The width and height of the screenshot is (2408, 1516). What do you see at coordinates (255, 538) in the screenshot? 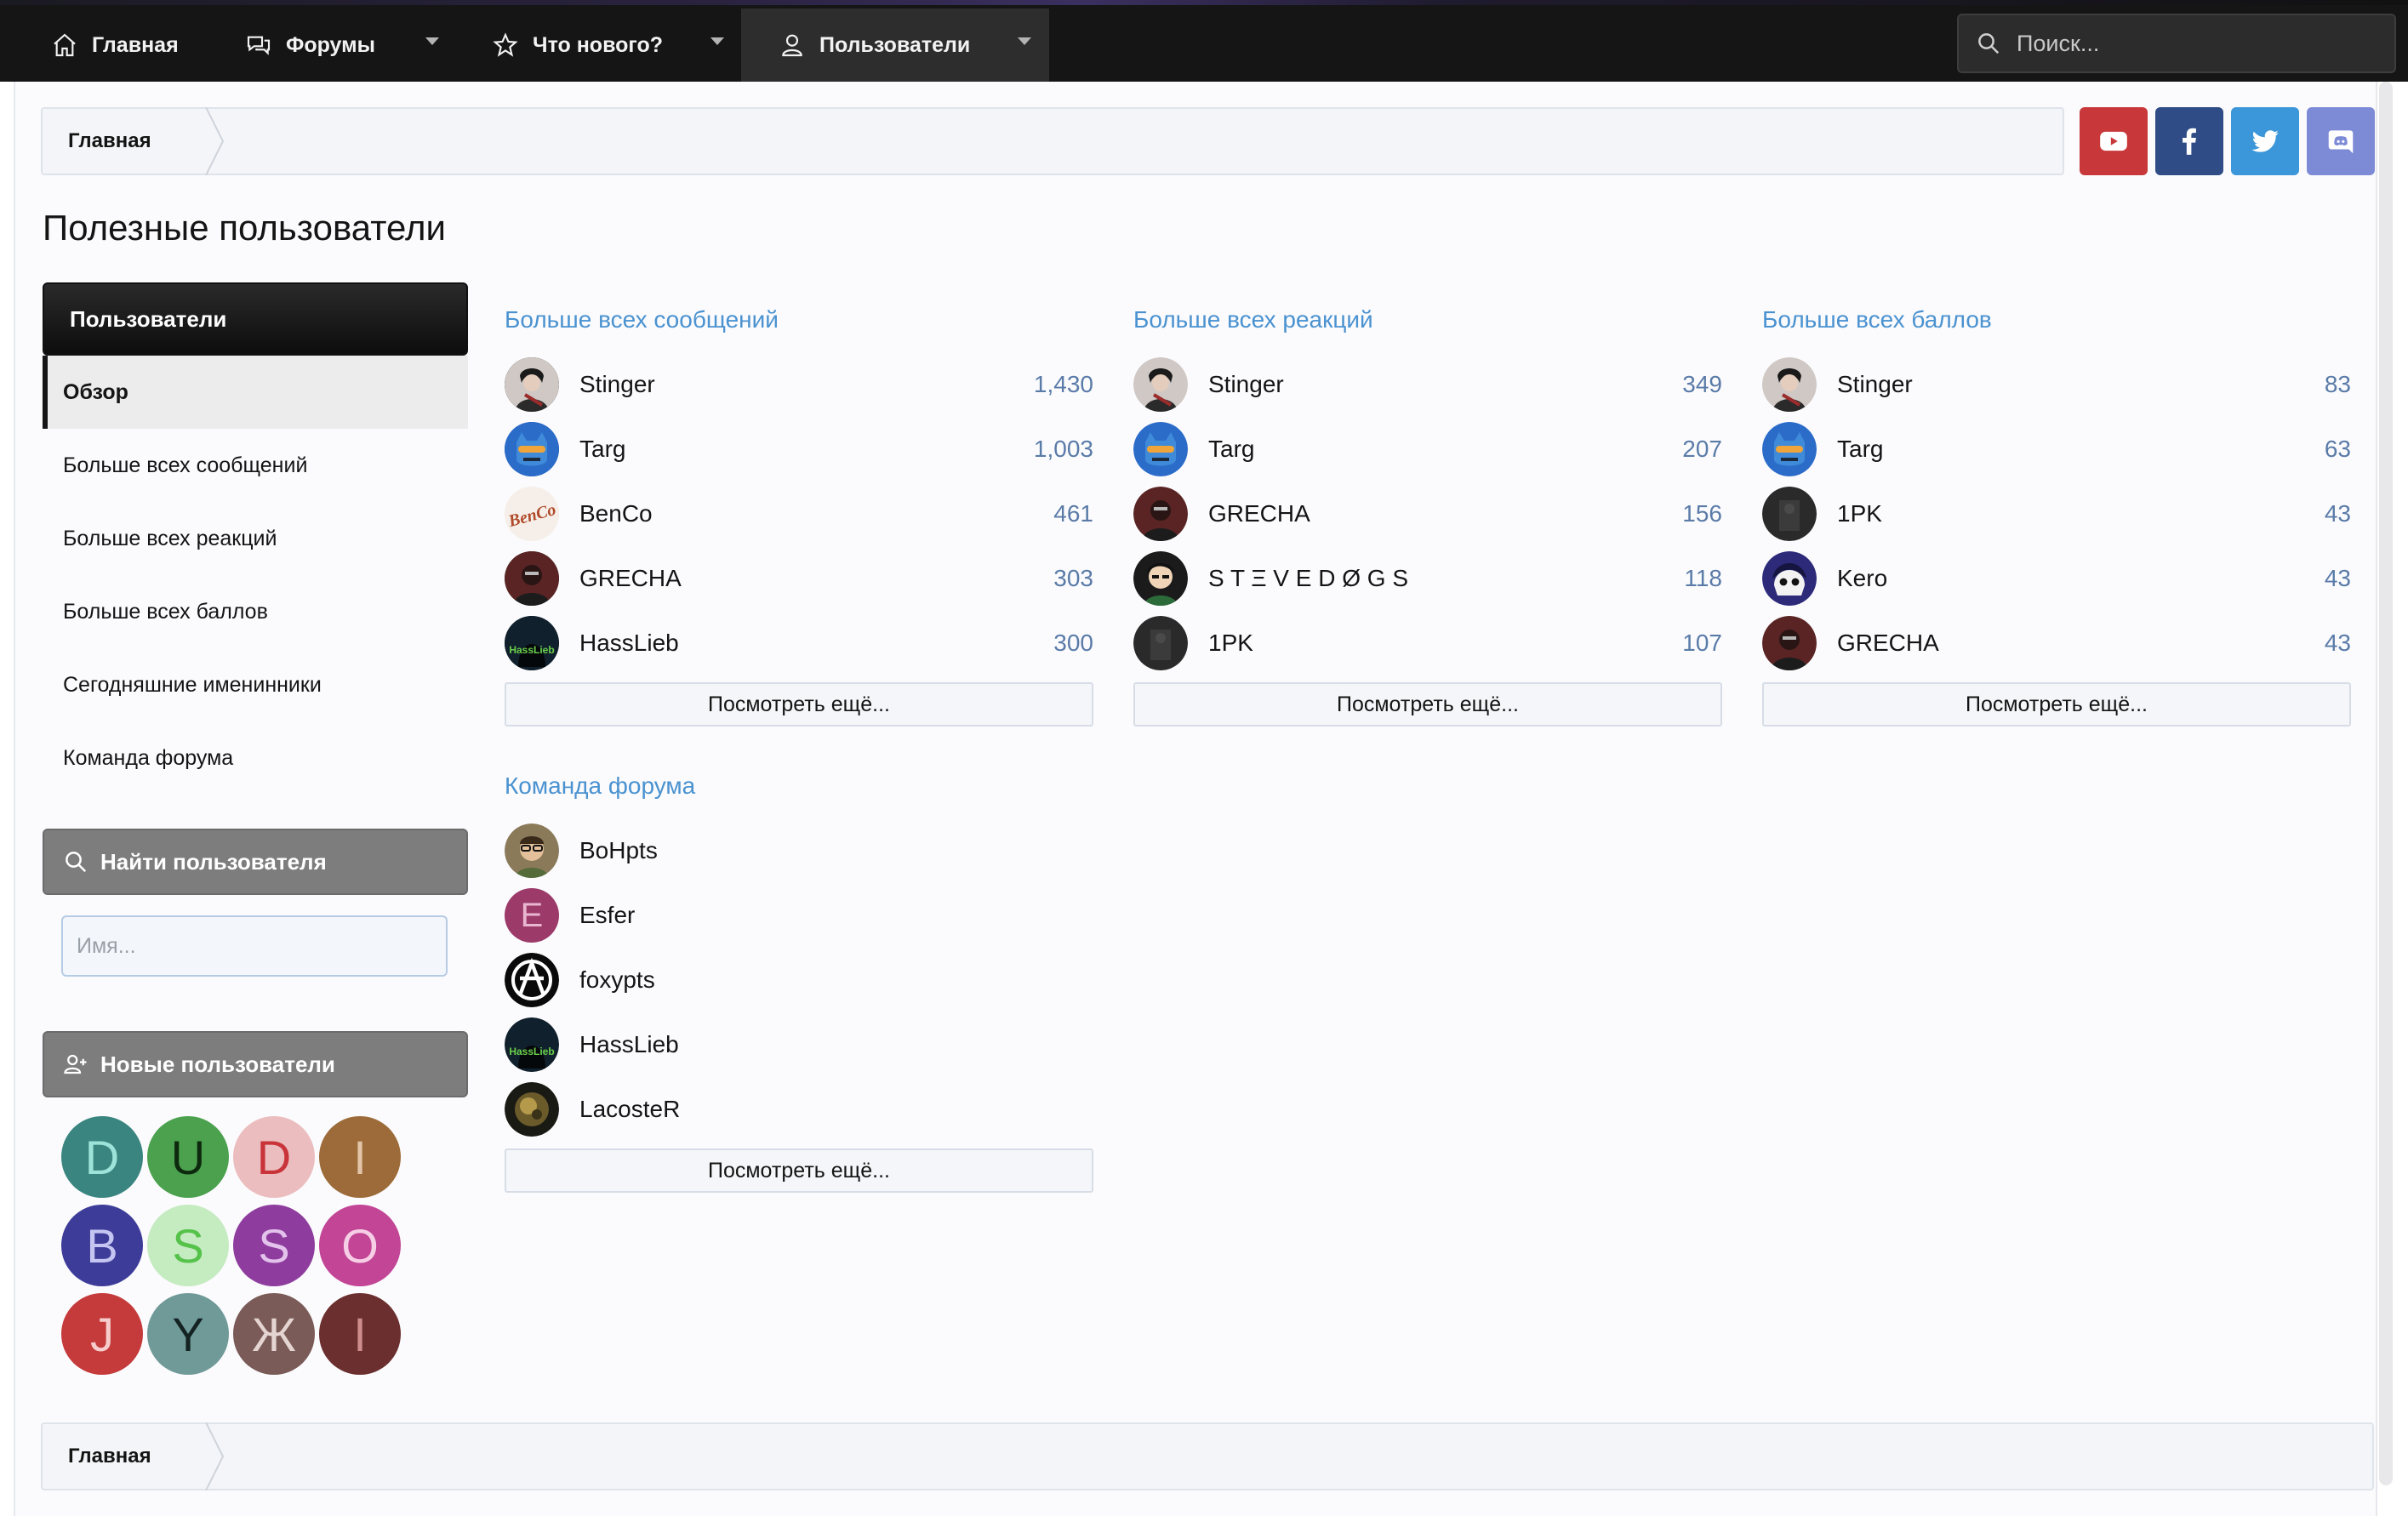
I see `sidebar-item-most-reactions: Больше всех реакций` at bounding box center [255, 538].